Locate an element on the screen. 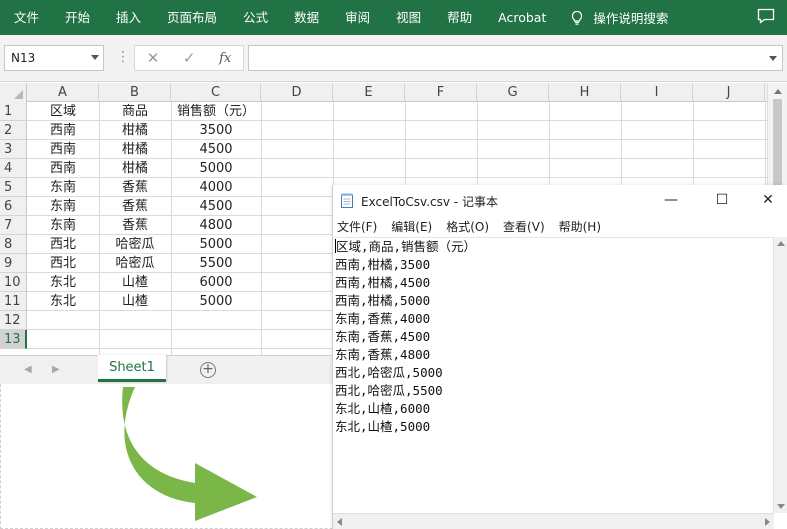 The height and width of the screenshot is (529, 787). cell-a3: 西南 is located at coordinates (63, 149).